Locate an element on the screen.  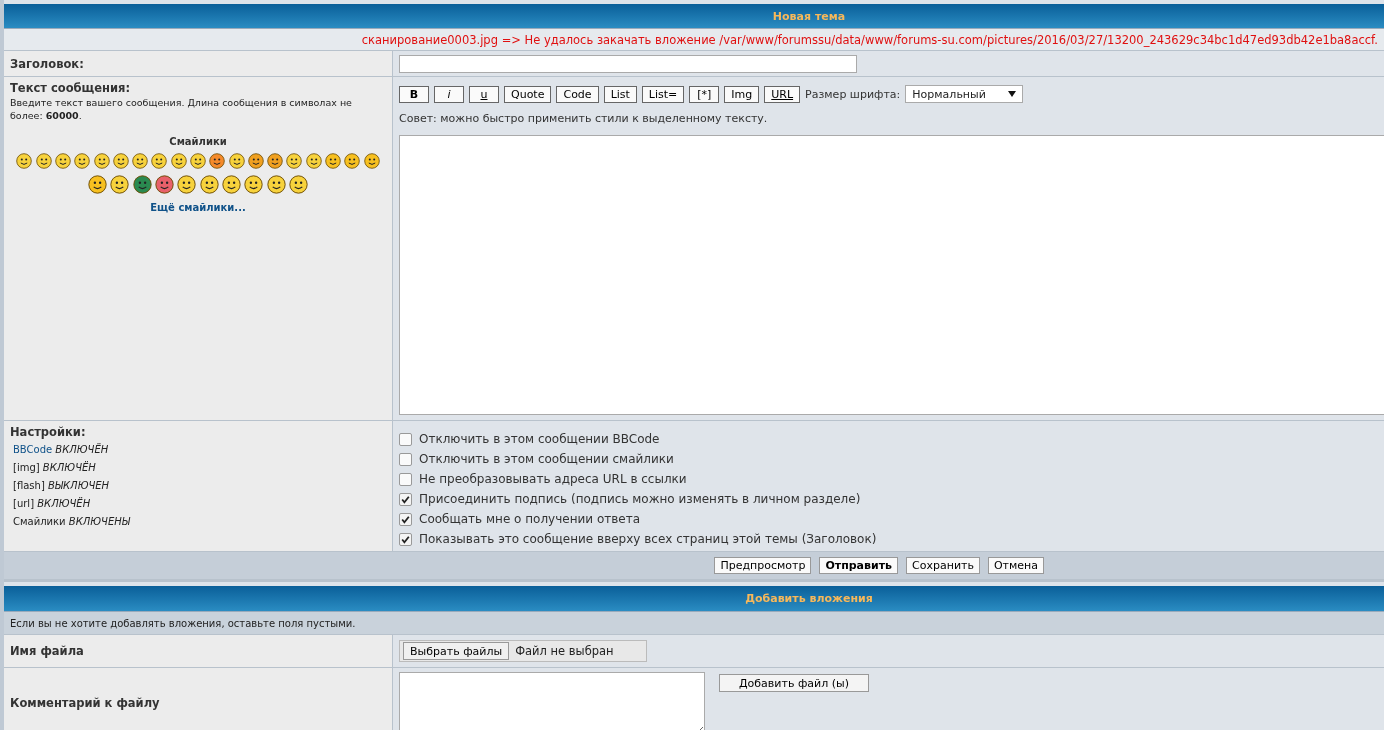
format-button: List= is located at coordinates (663, 94).